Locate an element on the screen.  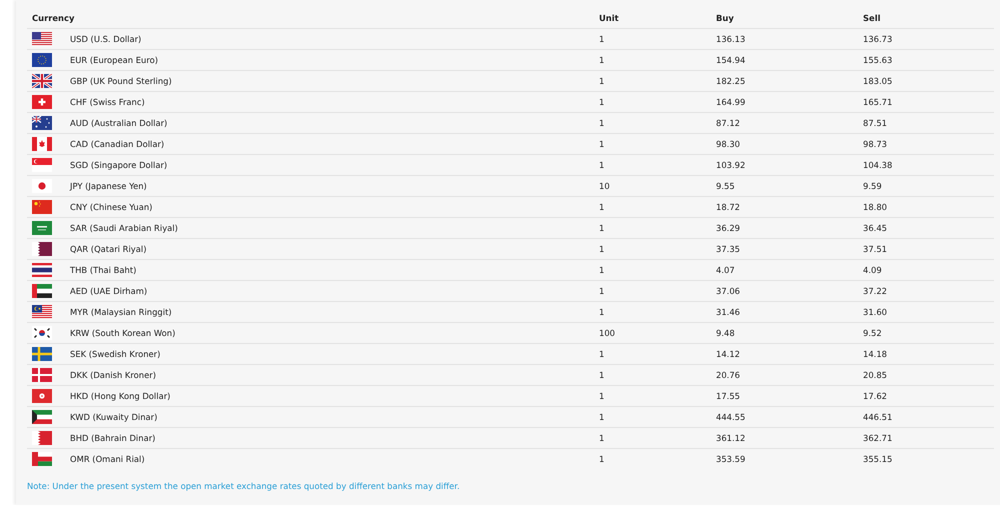
table-cell: 444.55 is located at coordinates (731, 417).